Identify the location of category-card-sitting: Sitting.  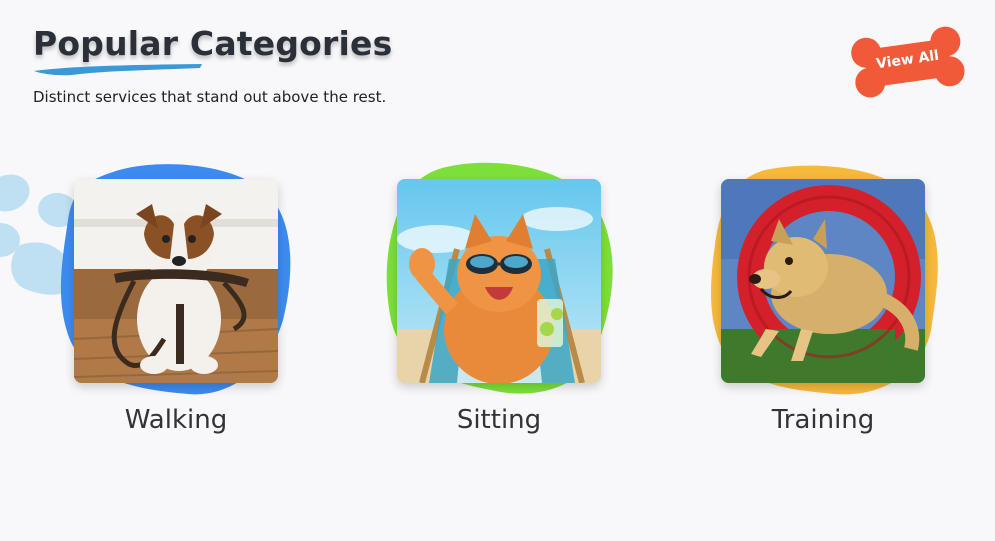
(497, 305).